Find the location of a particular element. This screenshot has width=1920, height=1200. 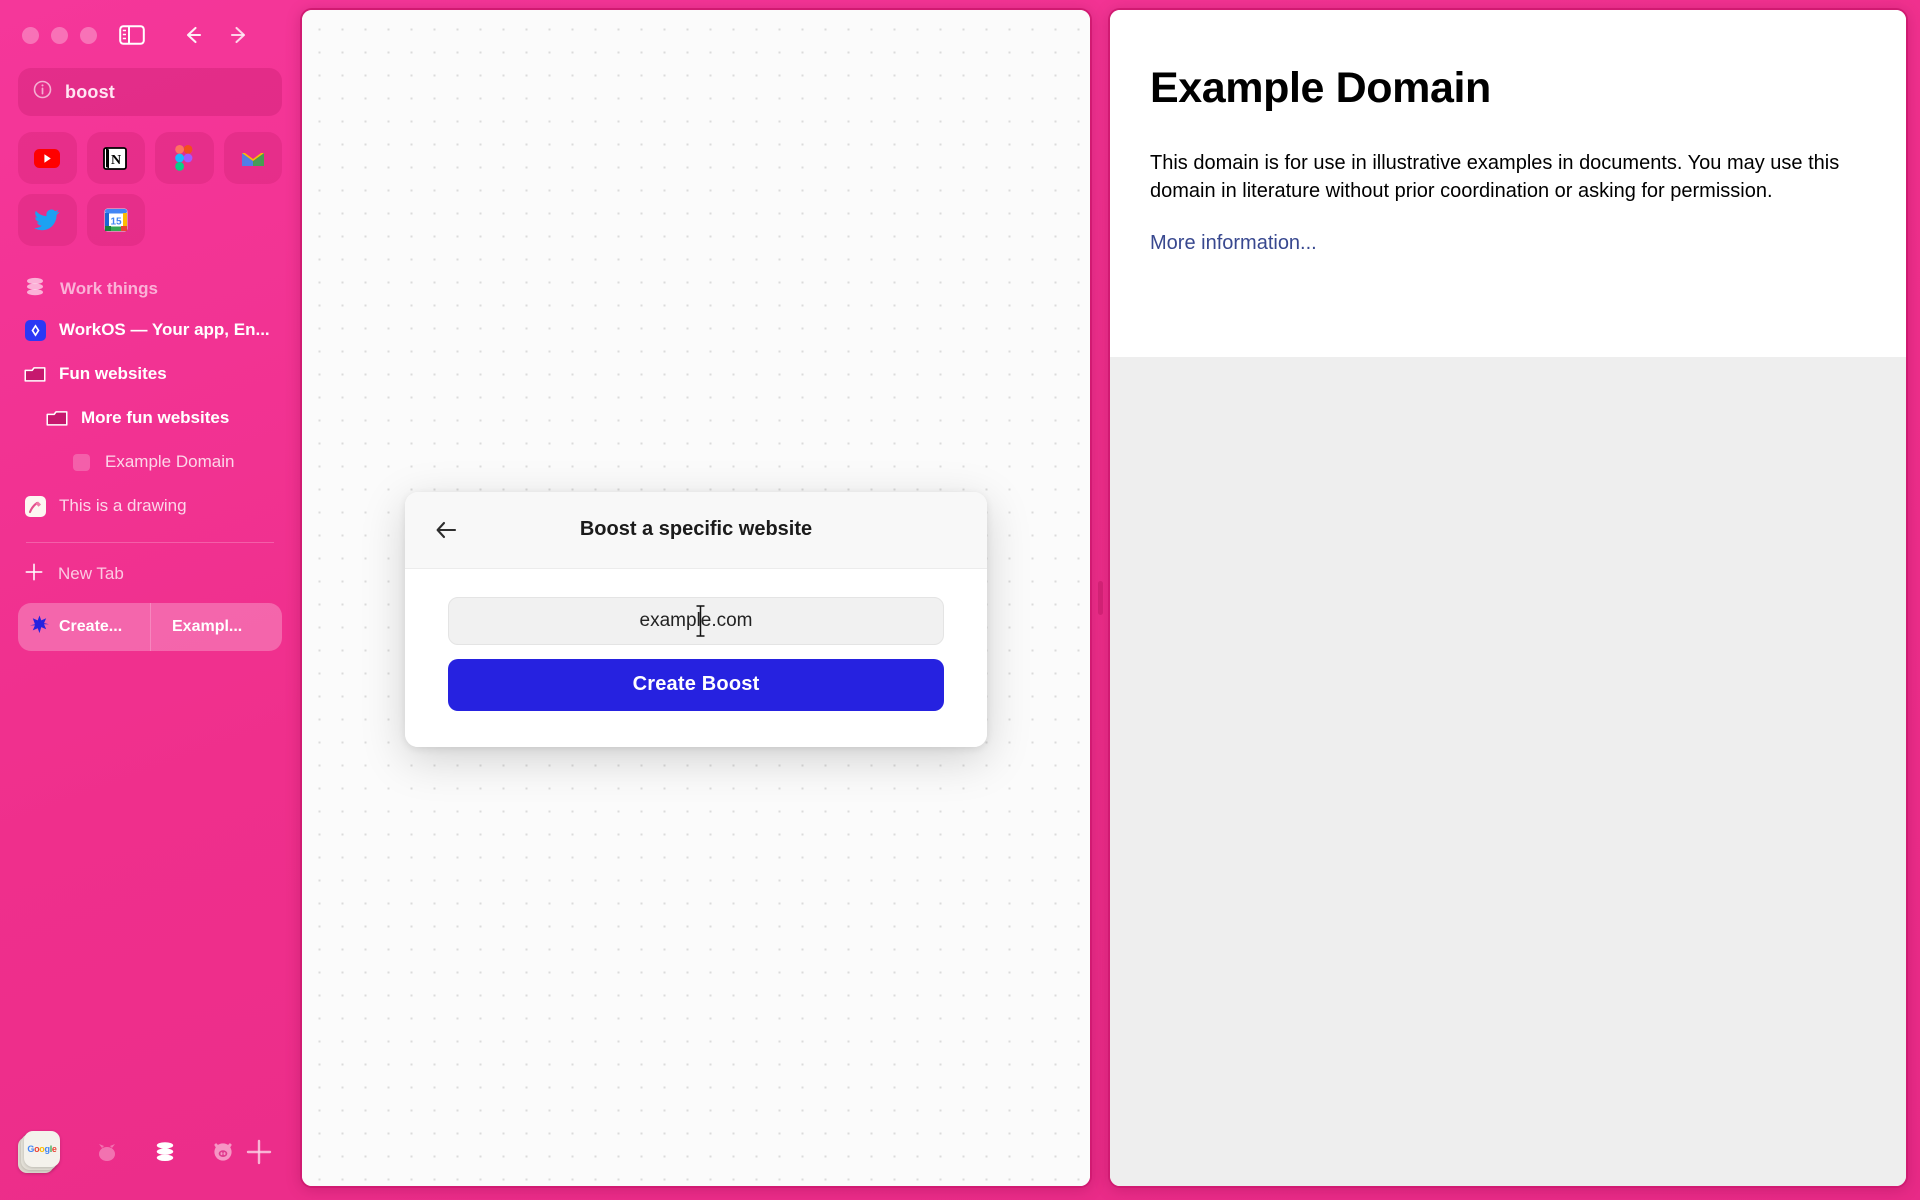

minimize-button is located at coordinates (59, 35).